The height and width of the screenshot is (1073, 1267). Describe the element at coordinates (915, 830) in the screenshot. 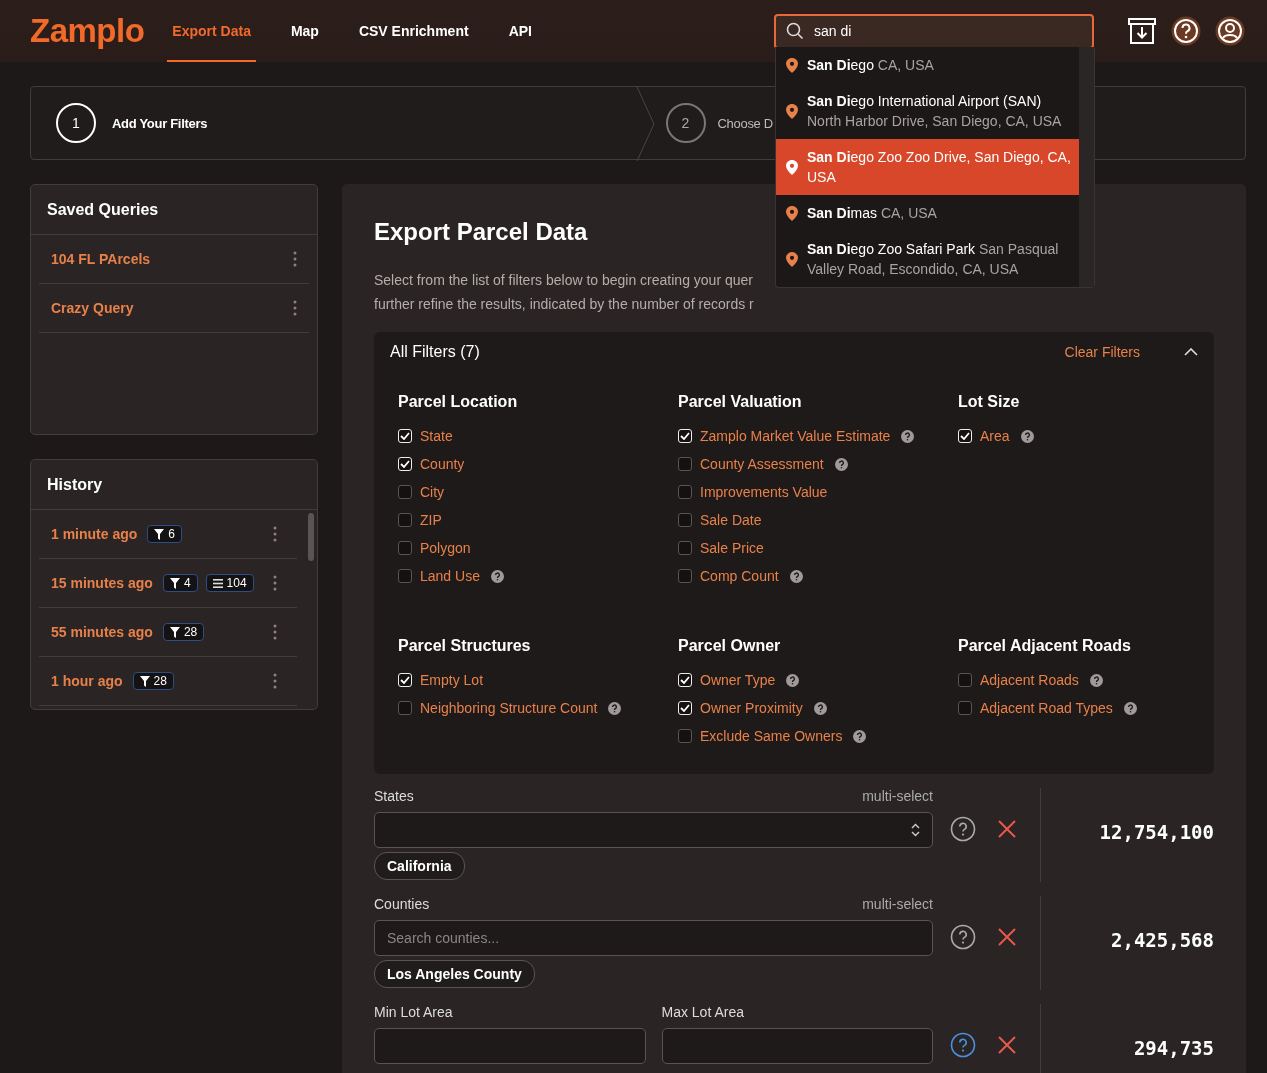

I see `up-down-caret-icon` at that location.